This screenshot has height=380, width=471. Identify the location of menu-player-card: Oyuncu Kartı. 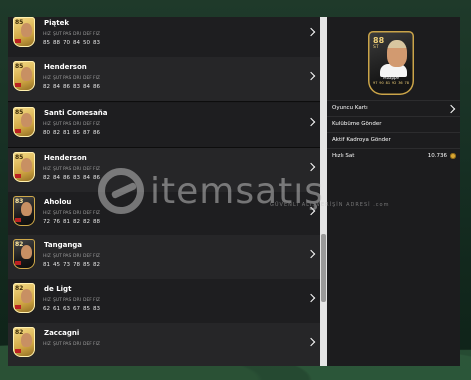
(393, 108).